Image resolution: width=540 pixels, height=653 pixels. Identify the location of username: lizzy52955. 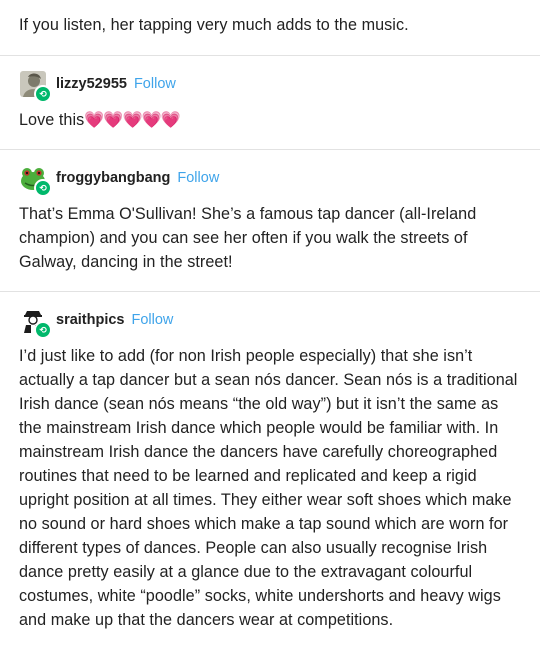
(91, 84).